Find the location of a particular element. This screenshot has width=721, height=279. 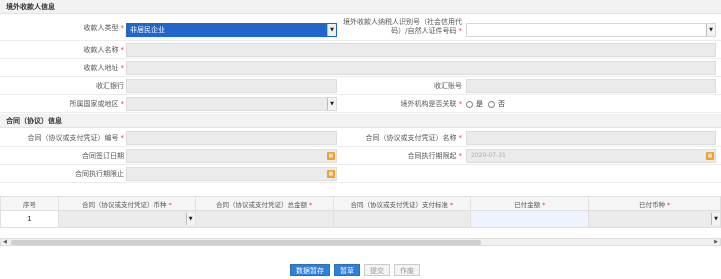

contract-end-label: 合同执行期限止 is located at coordinates (99, 174).